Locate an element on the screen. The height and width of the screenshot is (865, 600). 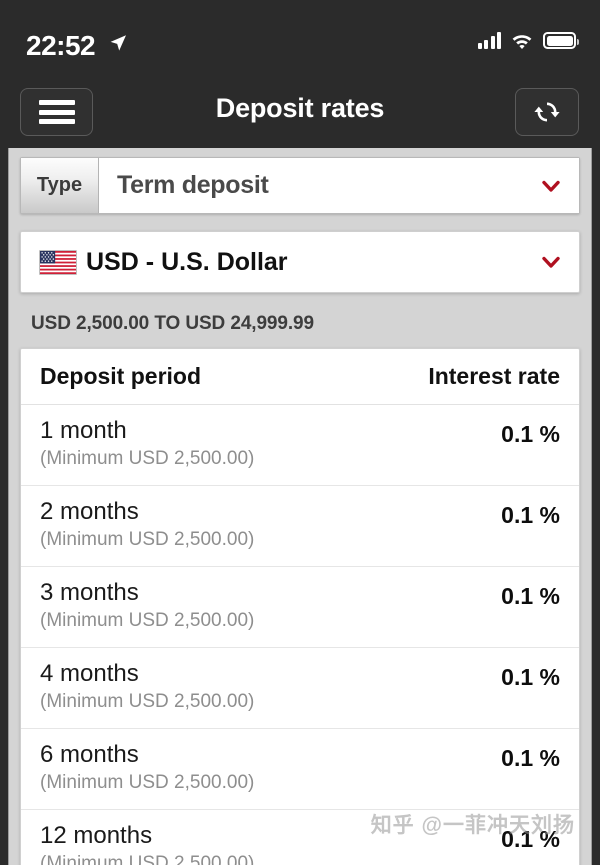
rate-row-left: 3 months (Minimum USD 2,500.00) is located at coordinates (147, 606).